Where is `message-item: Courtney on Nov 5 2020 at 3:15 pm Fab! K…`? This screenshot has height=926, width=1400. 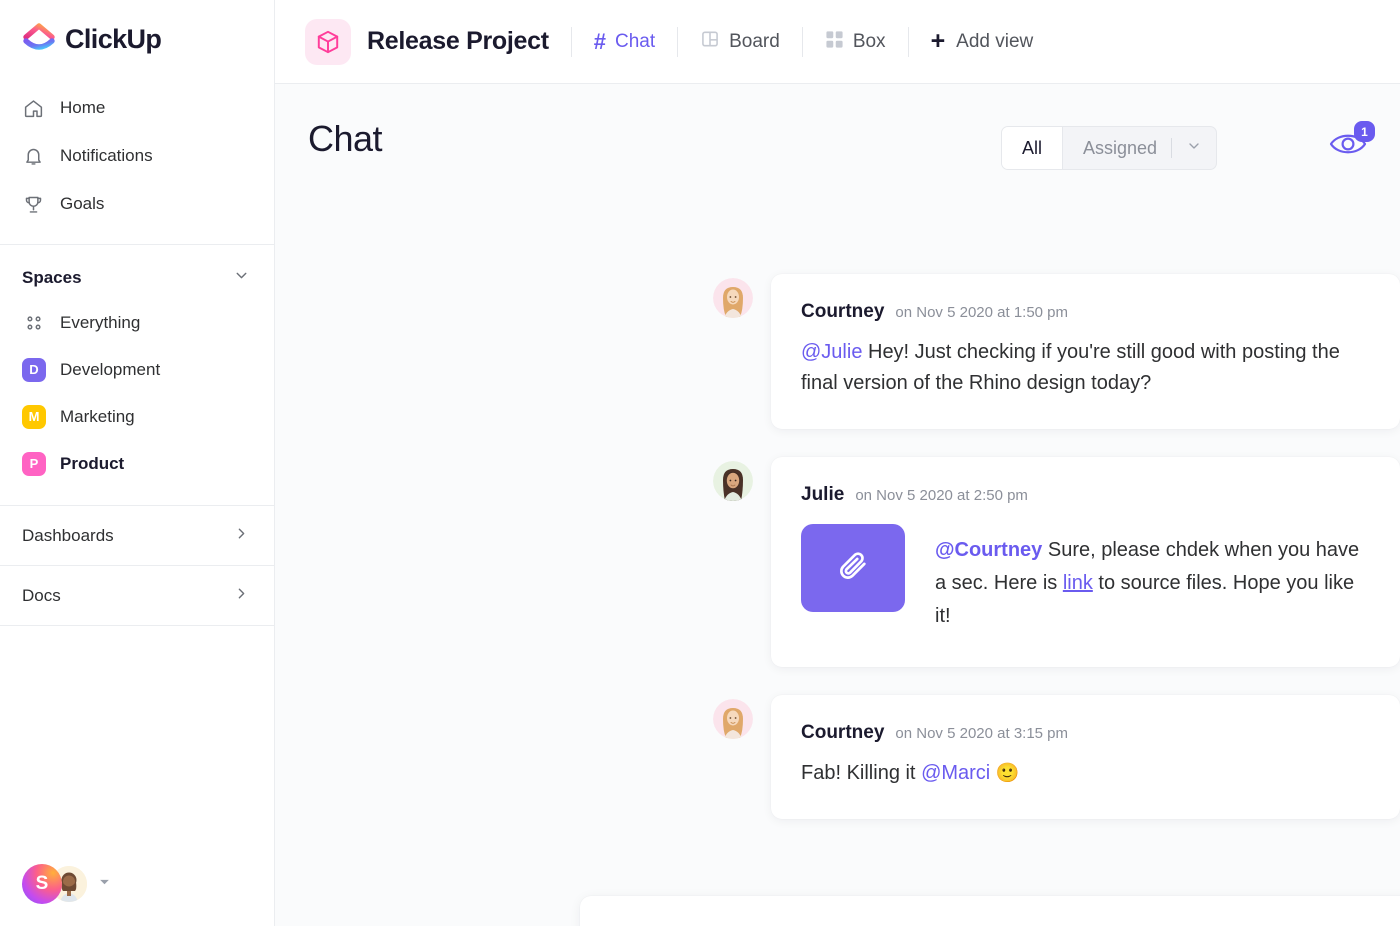 message-item: Courtney on Nov 5 2020 at 3:15 pm Fab! K… is located at coordinates (837, 757).